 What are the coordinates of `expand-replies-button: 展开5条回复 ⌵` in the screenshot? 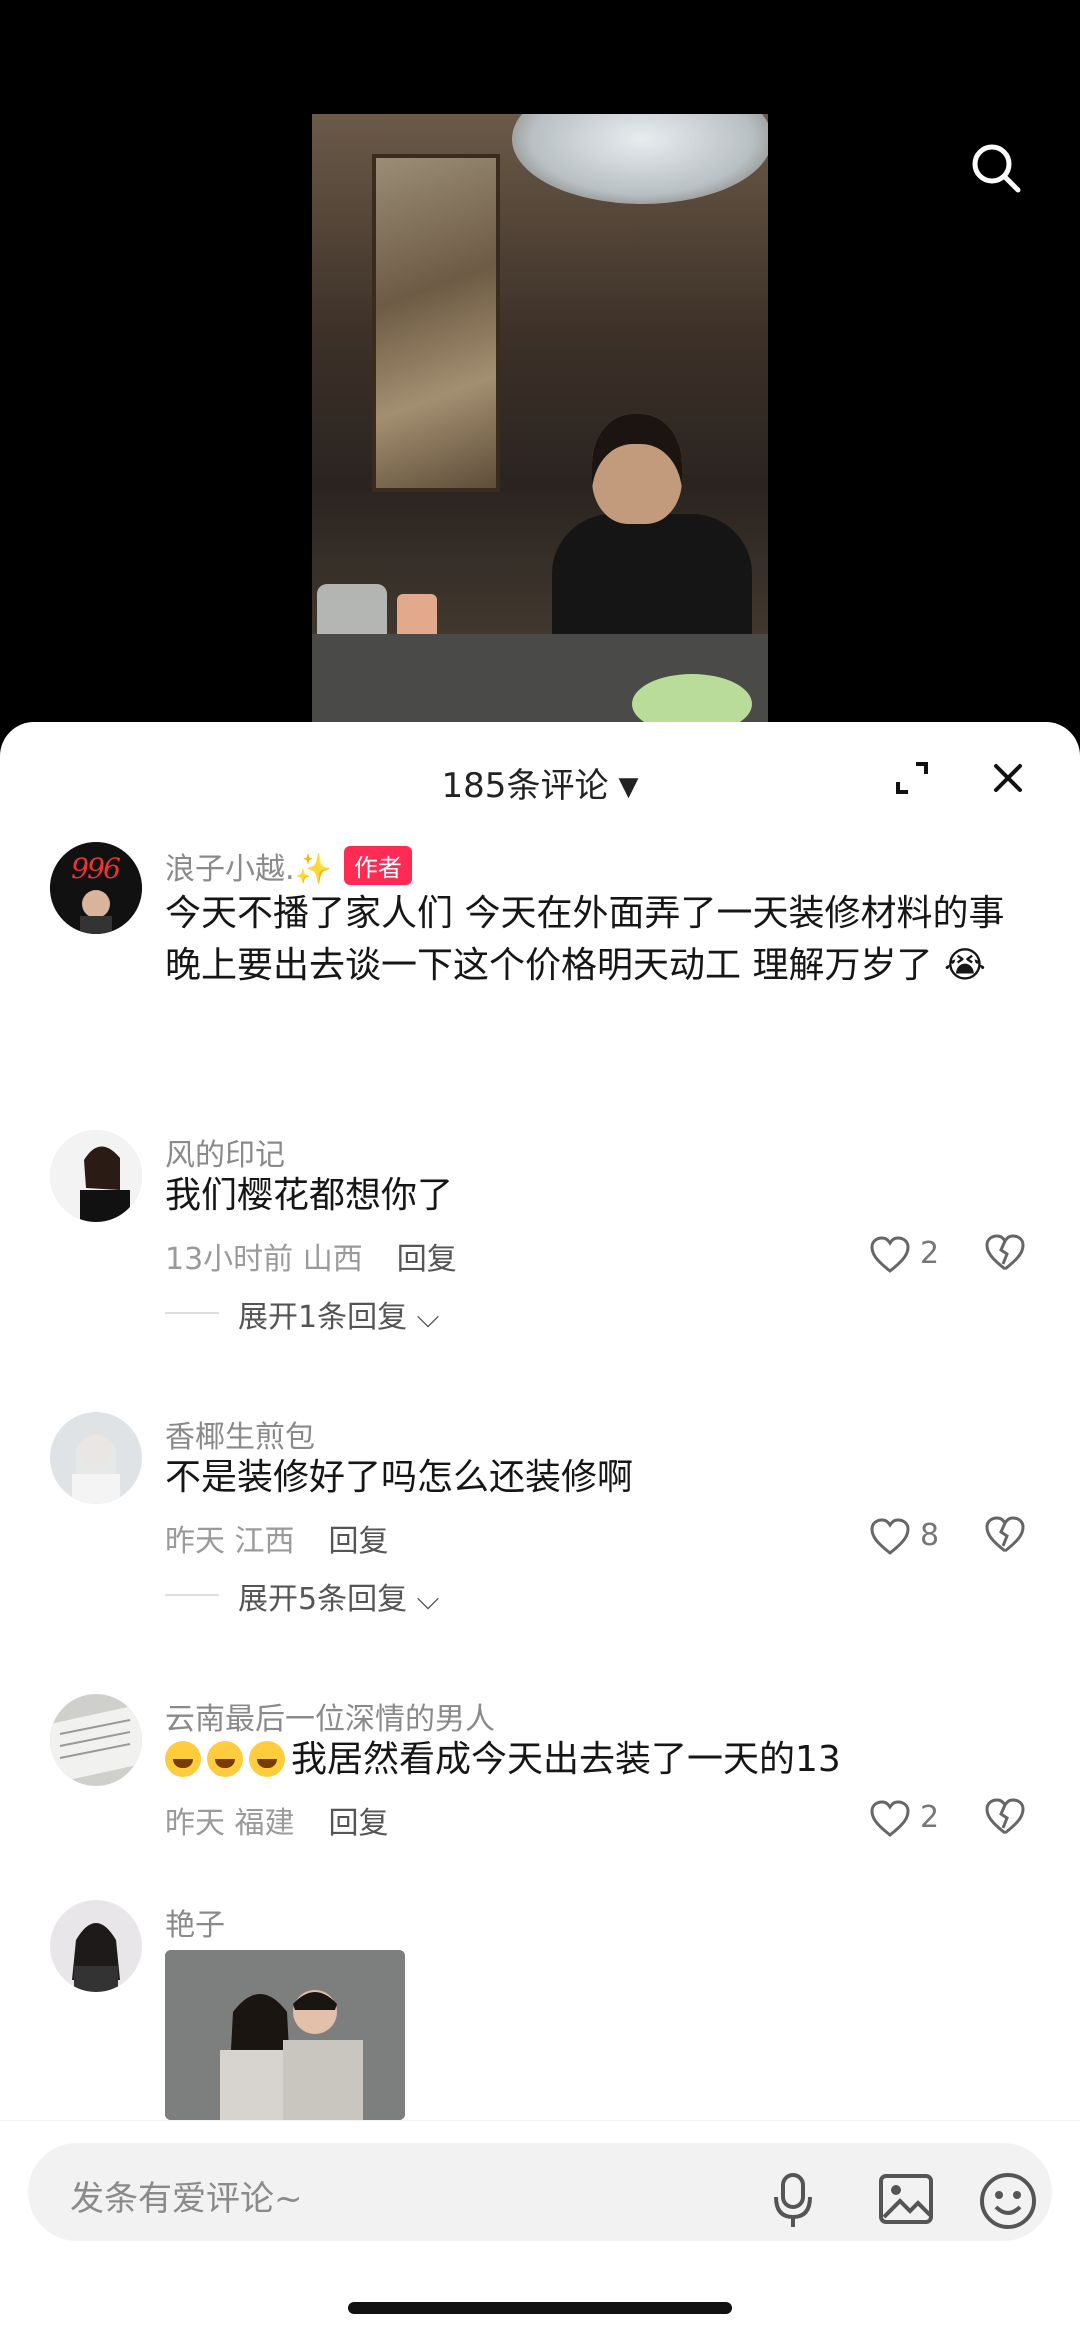 It's located at (338, 1596).